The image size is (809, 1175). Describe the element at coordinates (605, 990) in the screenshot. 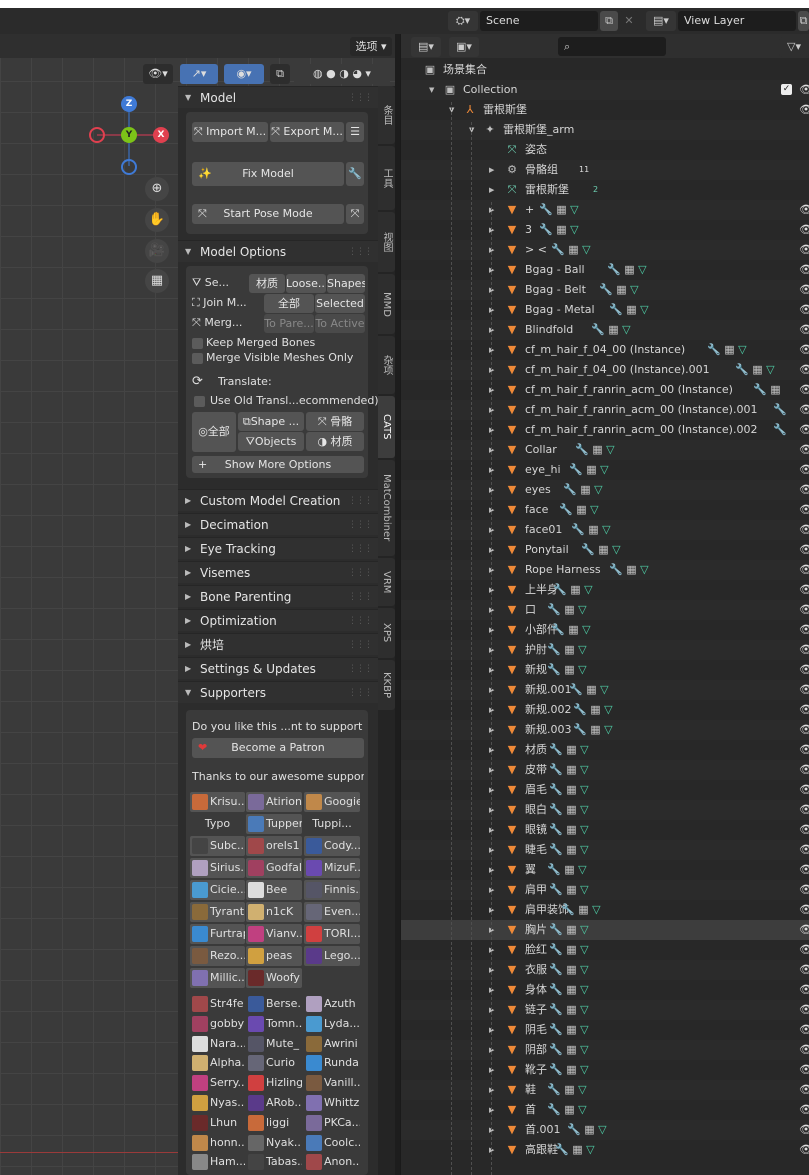

I see `mesh-object-row: ▶ ▼ 身体 🔧 ▦ ▽ 👁` at that location.